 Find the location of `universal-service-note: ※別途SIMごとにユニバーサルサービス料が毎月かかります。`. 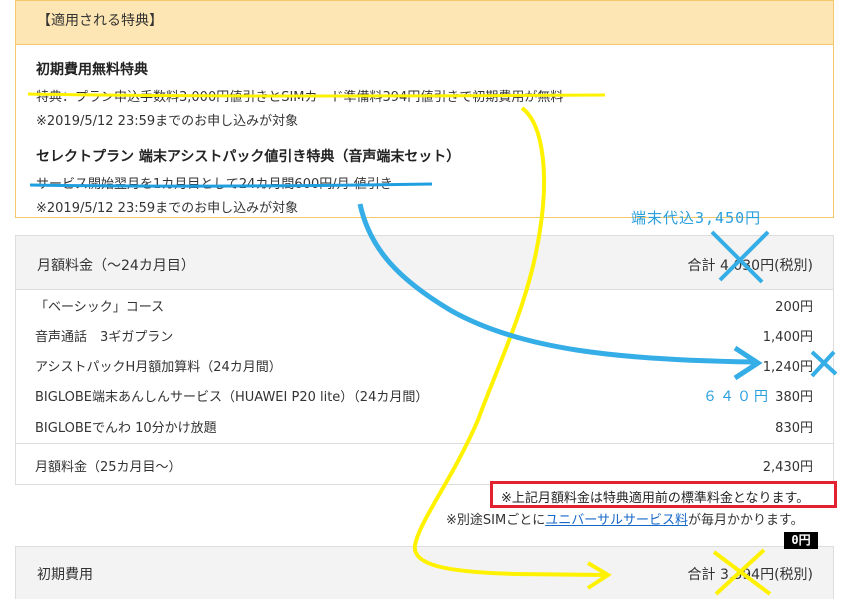

universal-service-note: ※別途SIMごとにユニバーサルサービス料が毎月かかります。 is located at coordinates (625, 518).